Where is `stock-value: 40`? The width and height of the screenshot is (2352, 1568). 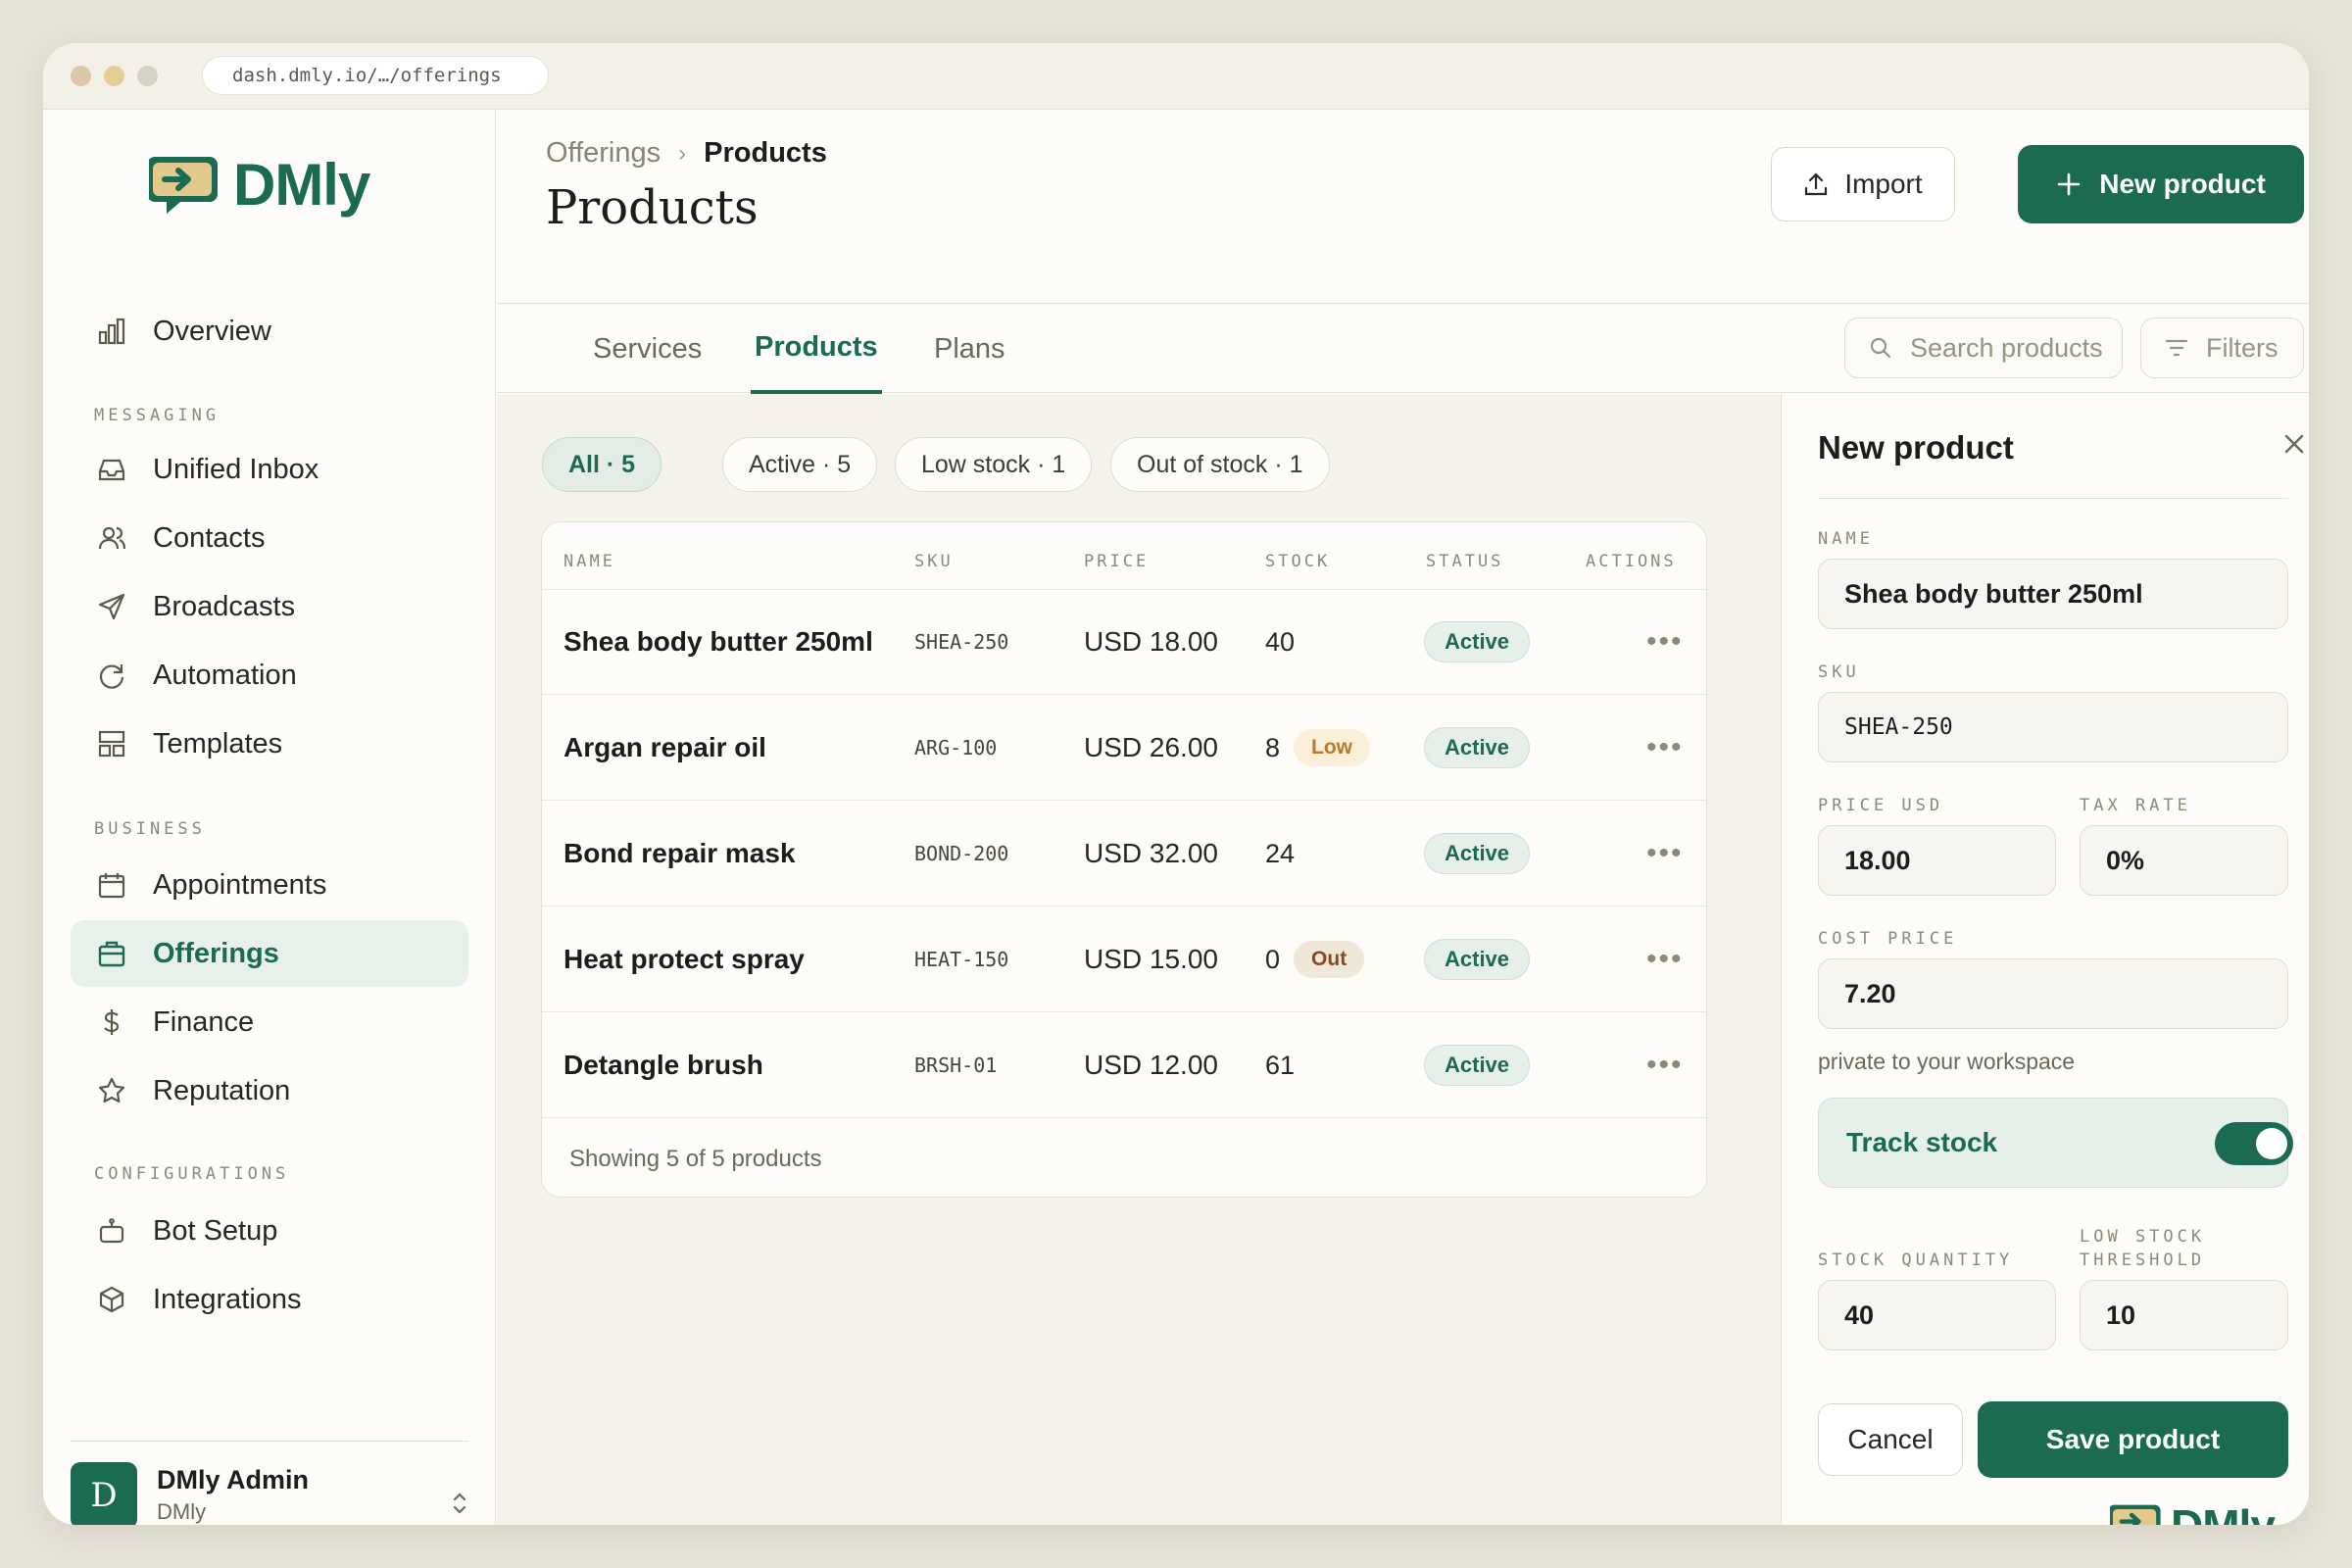 stock-value: 40 is located at coordinates (1280, 641).